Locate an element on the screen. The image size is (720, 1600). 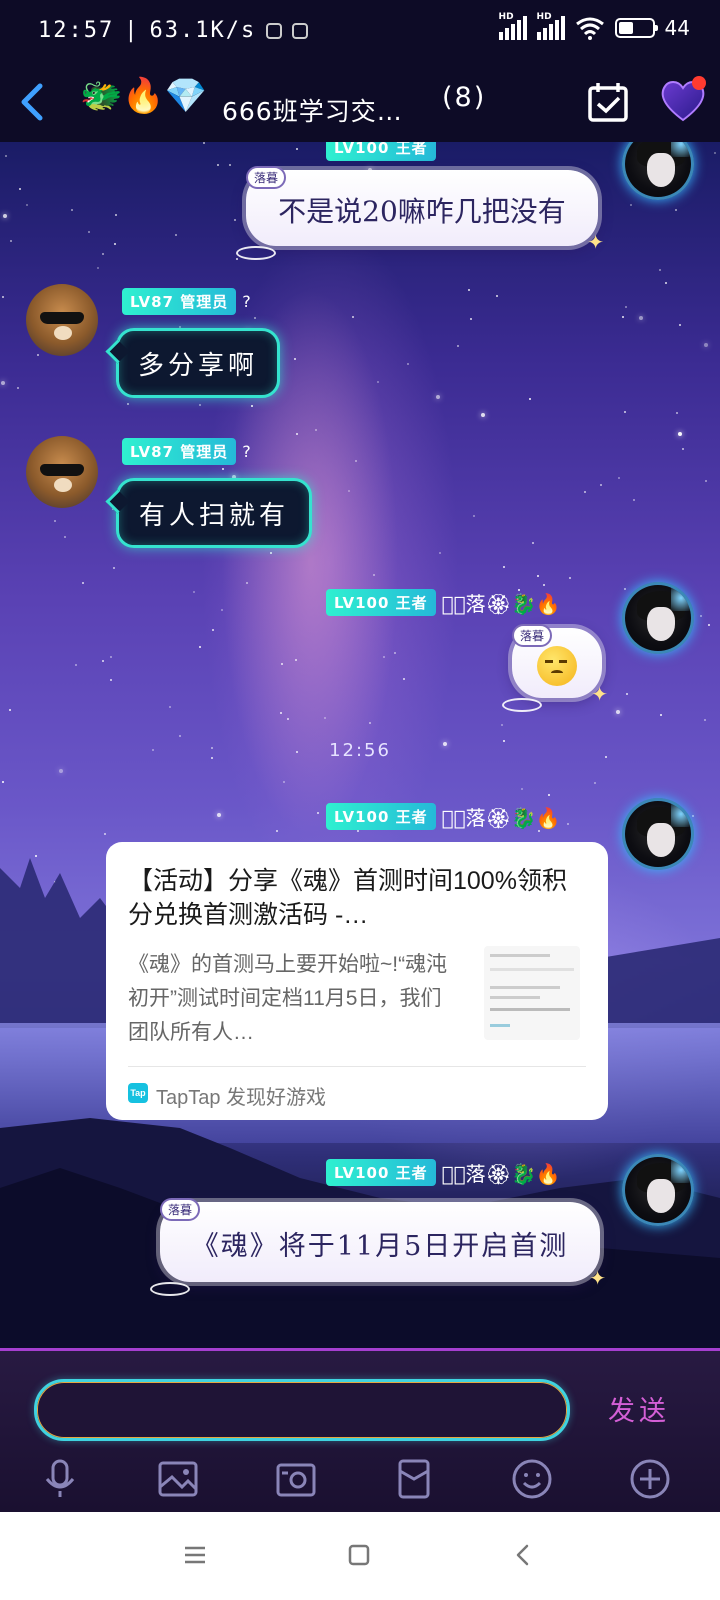
message-bubble: 落暮 《魂》将于11月5日开启首测 ✦ is located at coordinates (378, 1247).